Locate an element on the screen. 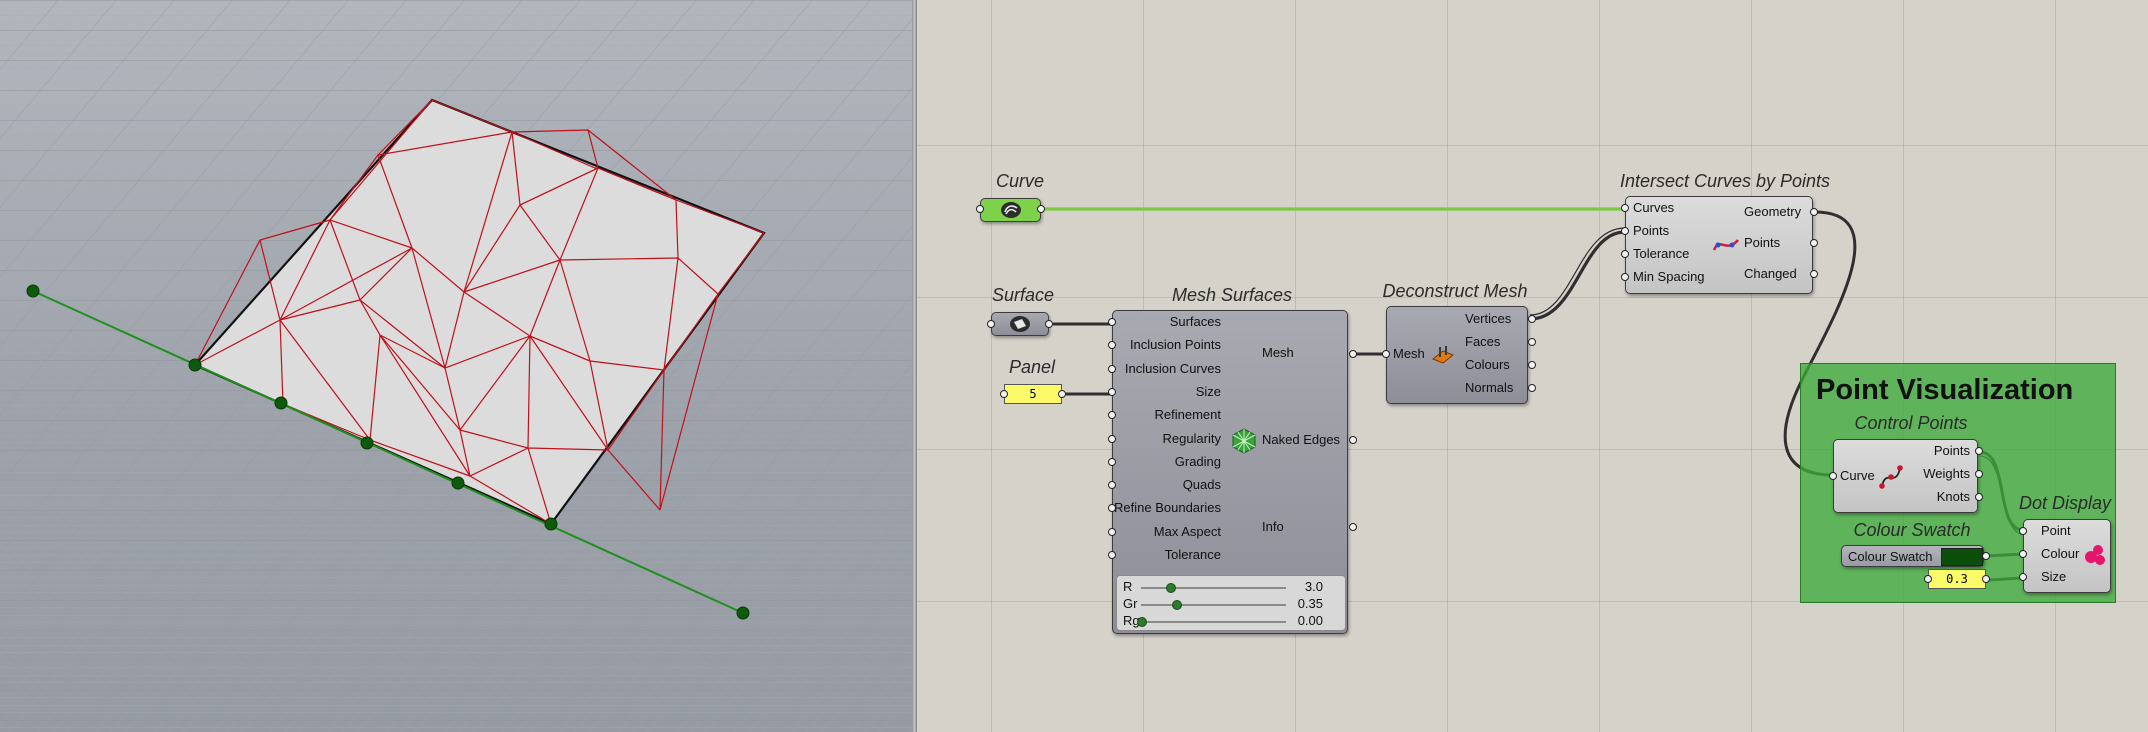 Image resolution: width=2148 pixels, height=732 pixels. mesh-input-label: Size is located at coordinates (1208, 391).